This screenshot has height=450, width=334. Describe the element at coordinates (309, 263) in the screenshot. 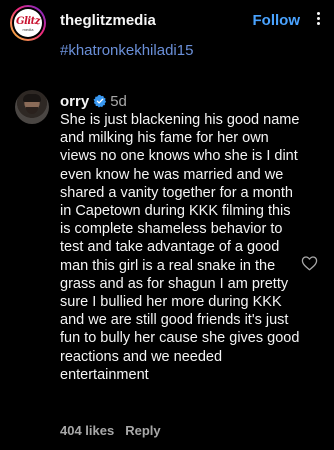

I see `heart-icon` at that location.